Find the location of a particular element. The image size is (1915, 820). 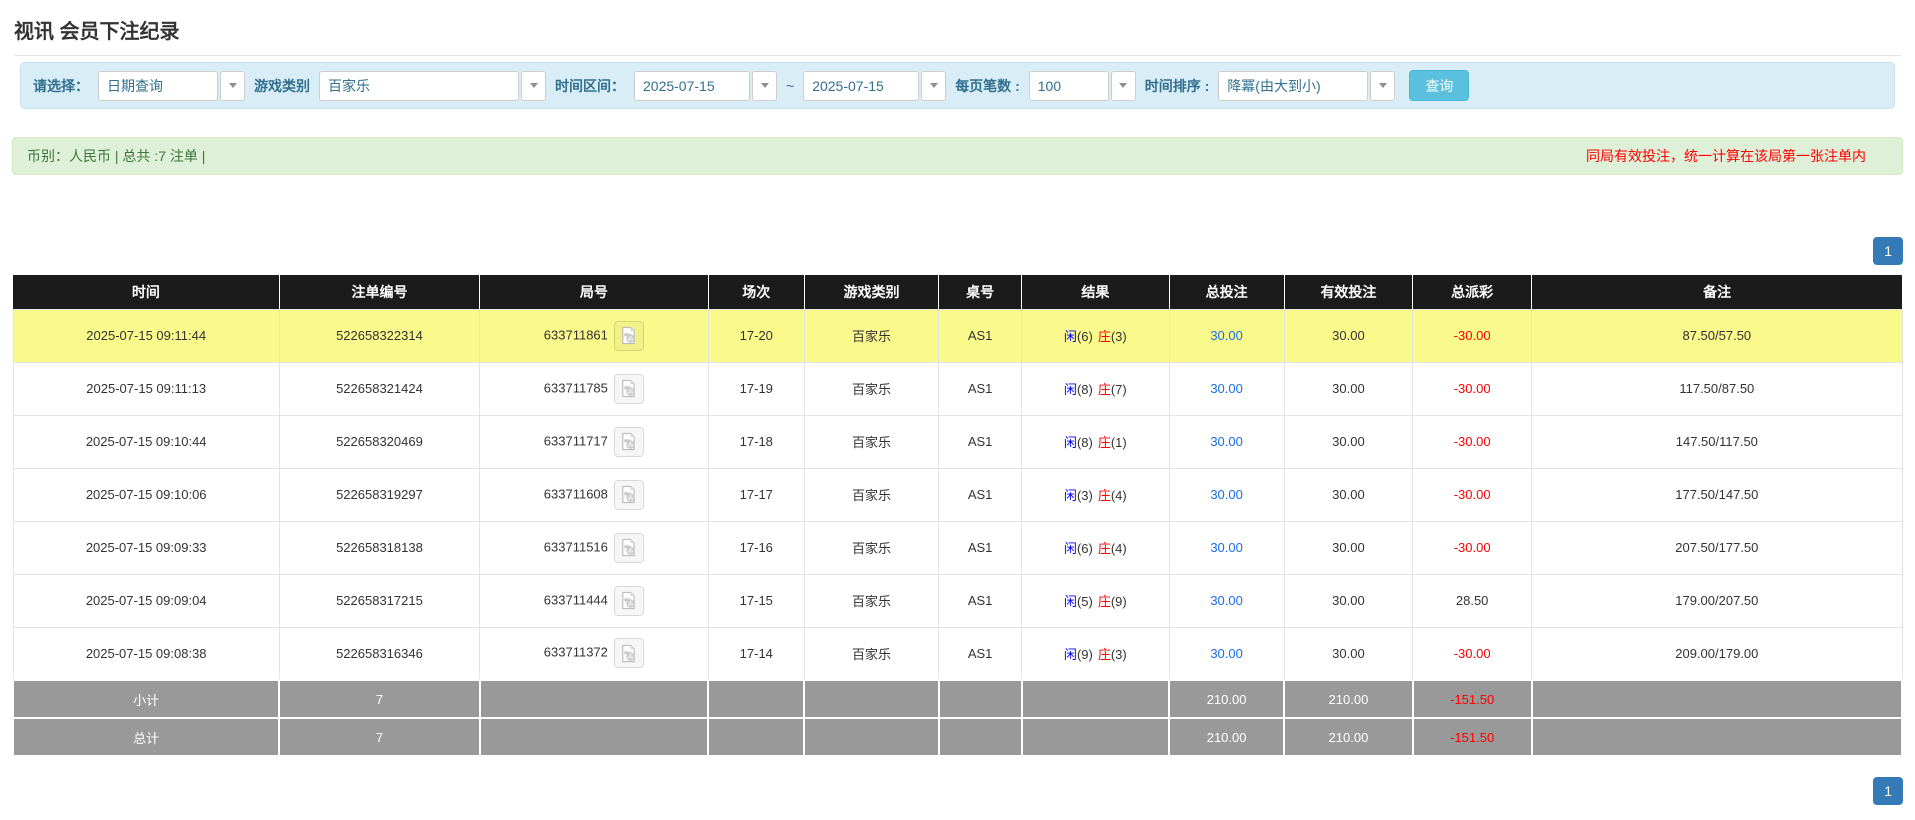

video-file-icon is located at coordinates (629, 336).